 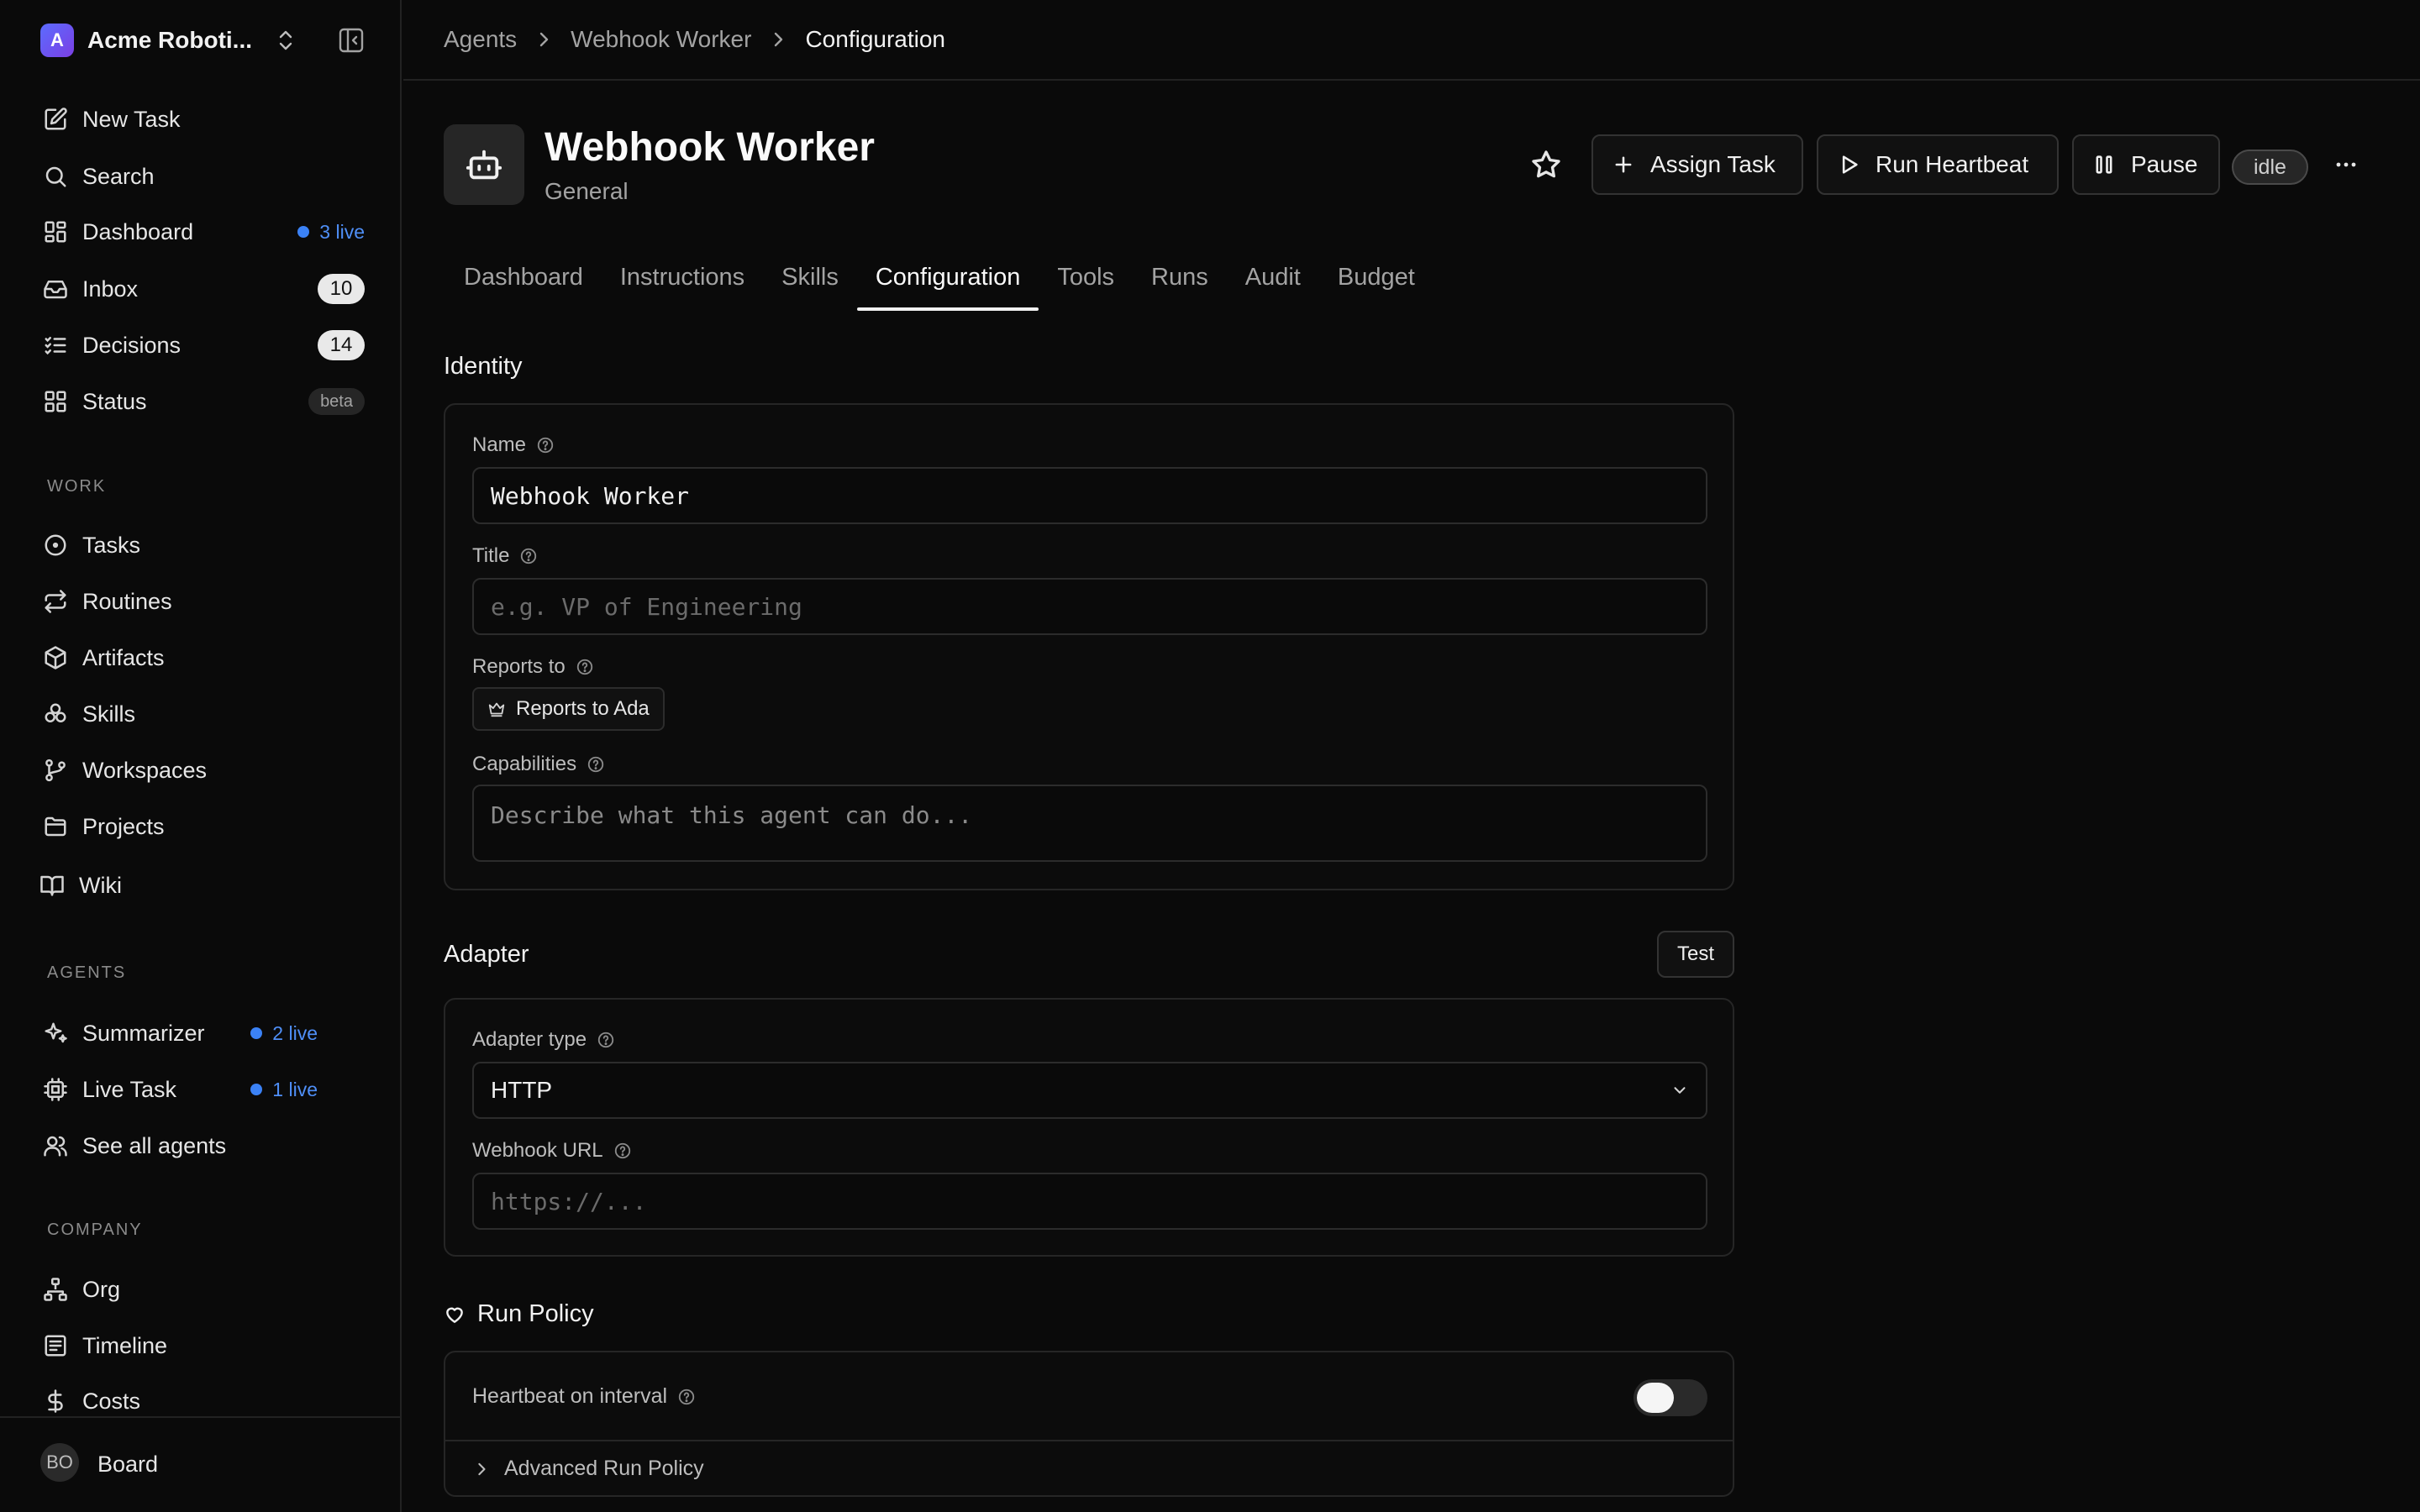 What do you see at coordinates (341, 289) in the screenshot?
I see `inbox-count-badge: 10` at bounding box center [341, 289].